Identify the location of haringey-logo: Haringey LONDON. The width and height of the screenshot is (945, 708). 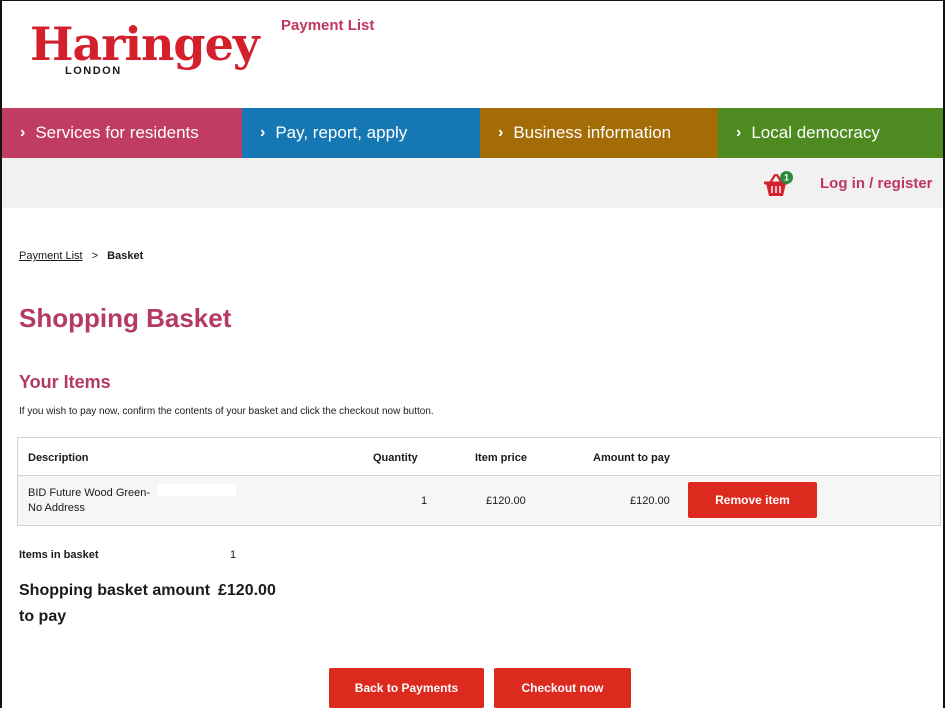
(145, 52).